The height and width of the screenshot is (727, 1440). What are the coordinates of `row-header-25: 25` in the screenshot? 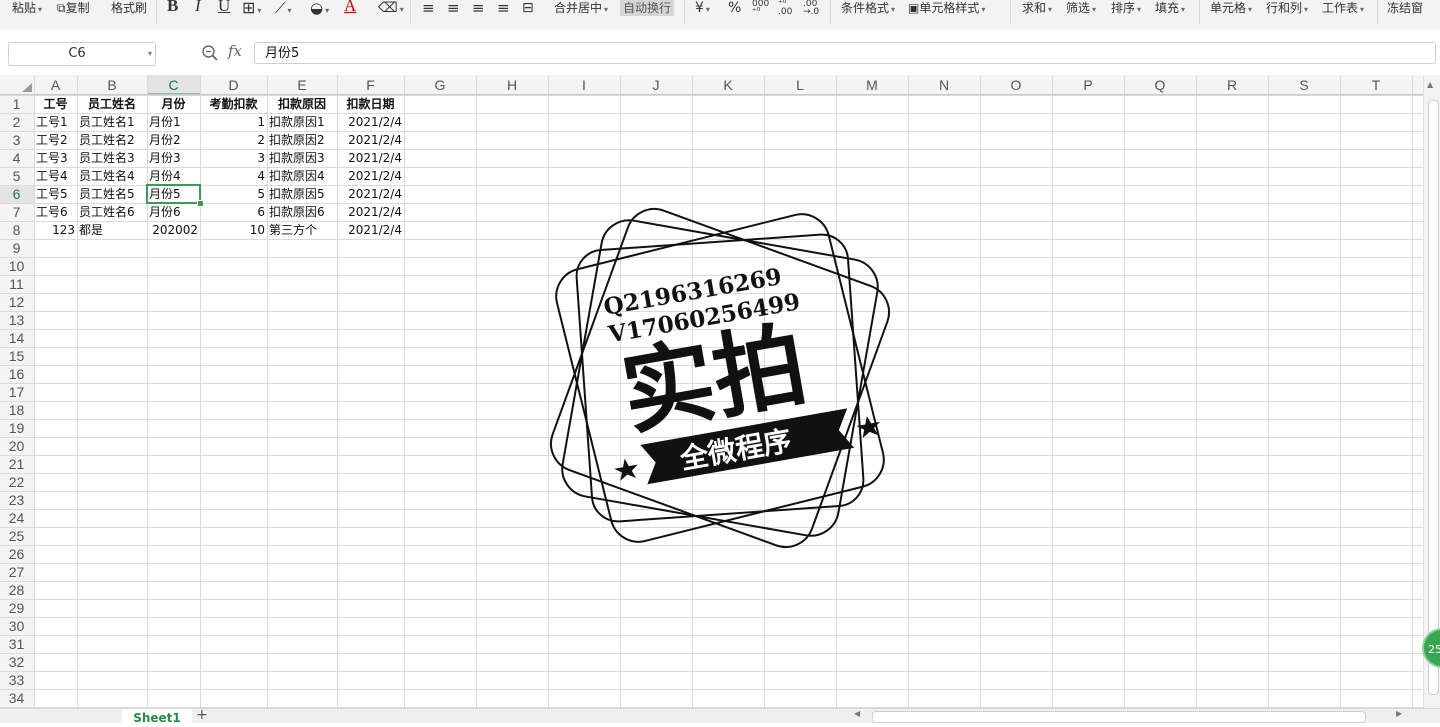 It's located at (16, 536).